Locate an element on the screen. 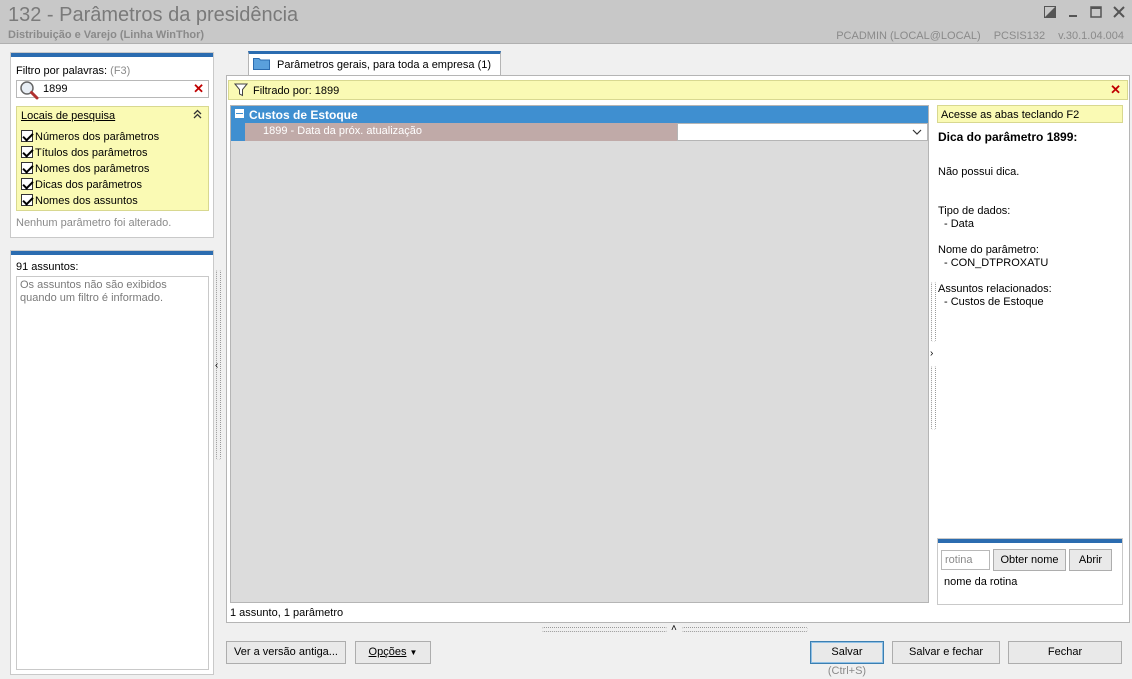 The width and height of the screenshot is (1132, 679). filter-shortcut: (F3) is located at coordinates (120, 71).